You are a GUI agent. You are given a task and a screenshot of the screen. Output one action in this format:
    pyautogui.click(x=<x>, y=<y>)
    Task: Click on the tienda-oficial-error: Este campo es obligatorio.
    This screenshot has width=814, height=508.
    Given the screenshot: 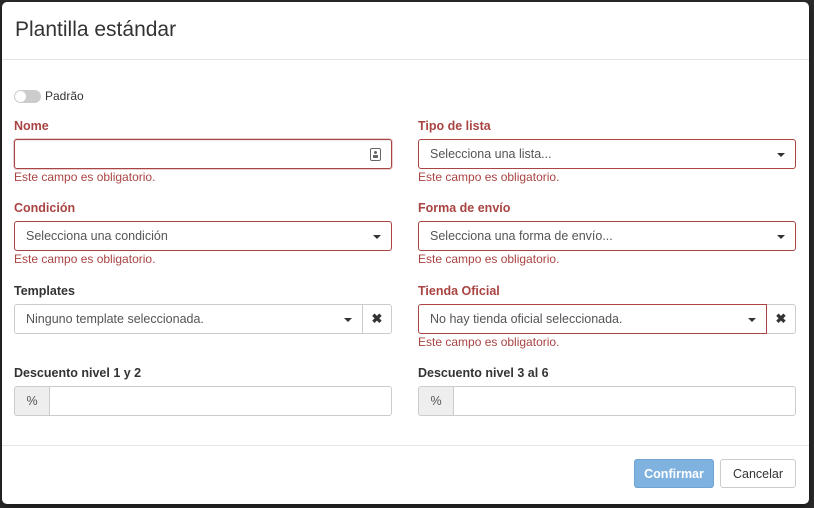 What is the action you would take?
    pyautogui.click(x=489, y=342)
    